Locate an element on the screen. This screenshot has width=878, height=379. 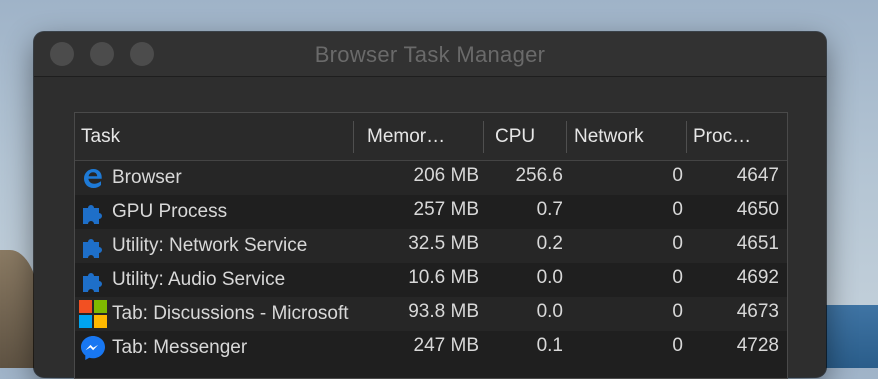
edge-browser-icon is located at coordinates (93, 178).